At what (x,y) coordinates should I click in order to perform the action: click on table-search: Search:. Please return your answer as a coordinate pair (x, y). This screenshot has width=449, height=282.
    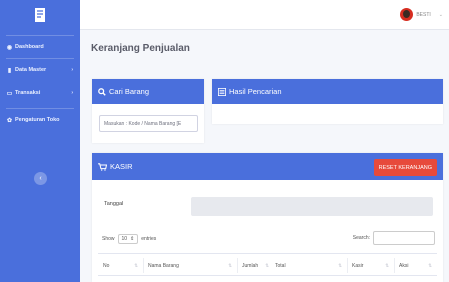
    Looking at the image, I should click on (394, 238).